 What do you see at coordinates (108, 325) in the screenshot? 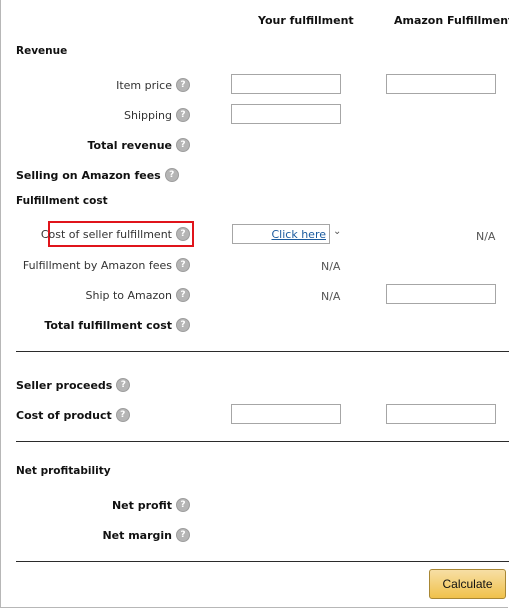
I see `total-fulfillment-cost-label: Total fulfillment cost` at bounding box center [108, 325].